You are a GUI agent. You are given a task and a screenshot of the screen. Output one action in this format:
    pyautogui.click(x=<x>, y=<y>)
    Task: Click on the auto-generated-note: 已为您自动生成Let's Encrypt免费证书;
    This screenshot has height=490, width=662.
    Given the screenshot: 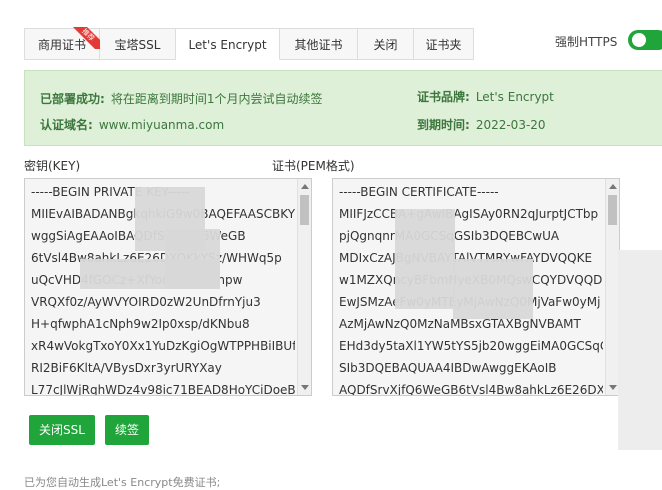 What is the action you would take?
    pyautogui.click(x=122, y=482)
    